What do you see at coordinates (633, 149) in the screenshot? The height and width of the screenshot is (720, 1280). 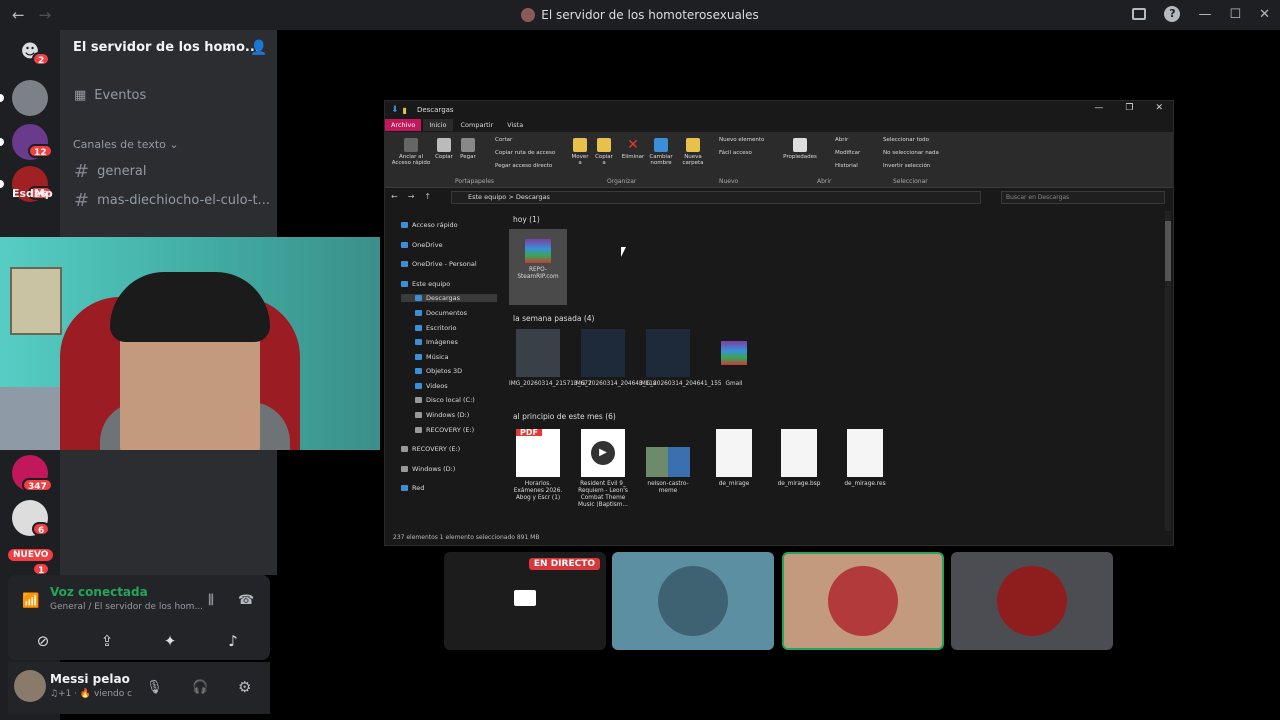 I see `delete-button: ✕ Eliminar` at bounding box center [633, 149].